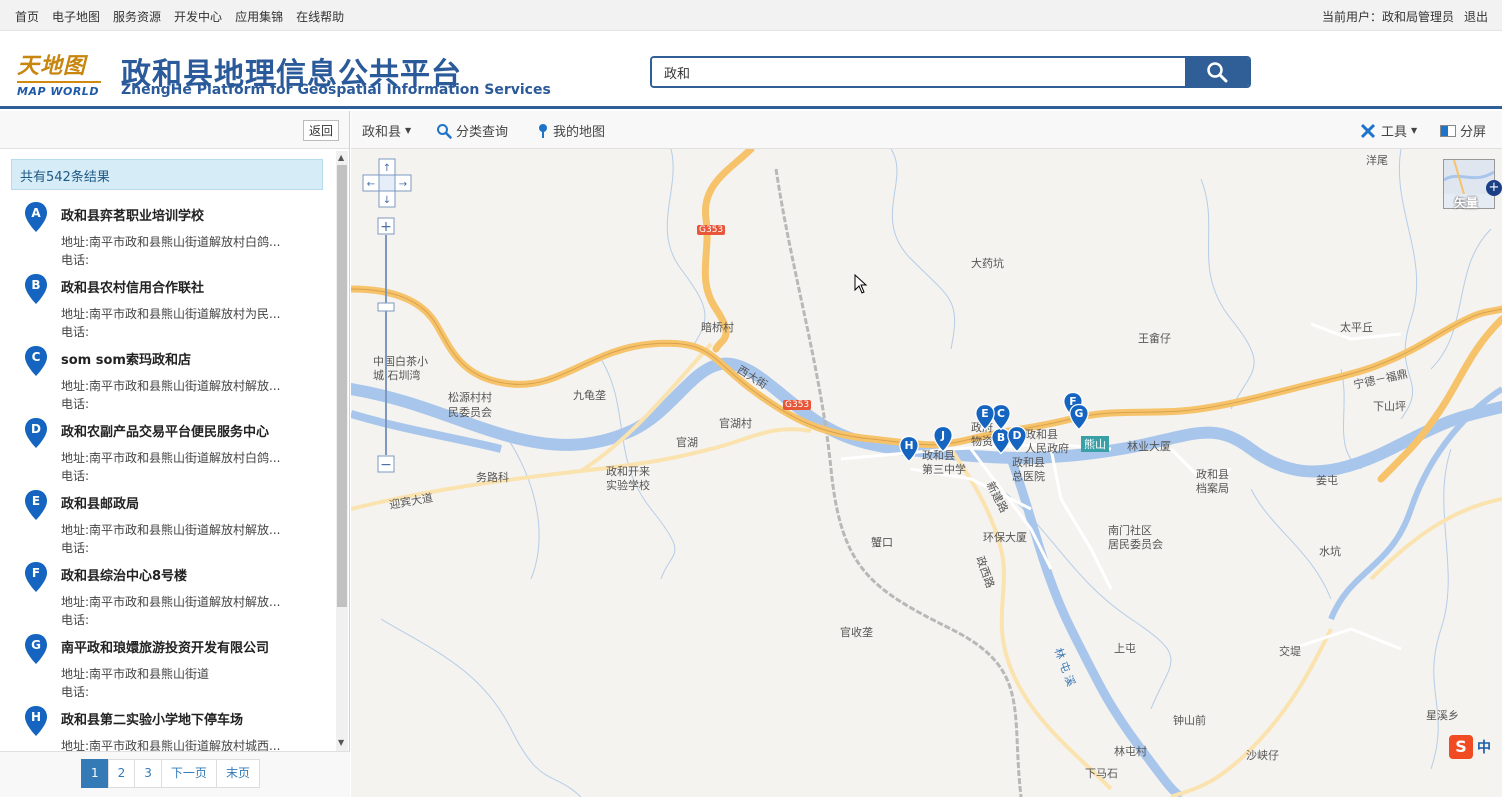  Describe the element at coordinates (342, 386) in the screenshot. I see `scroll-thumb` at that location.